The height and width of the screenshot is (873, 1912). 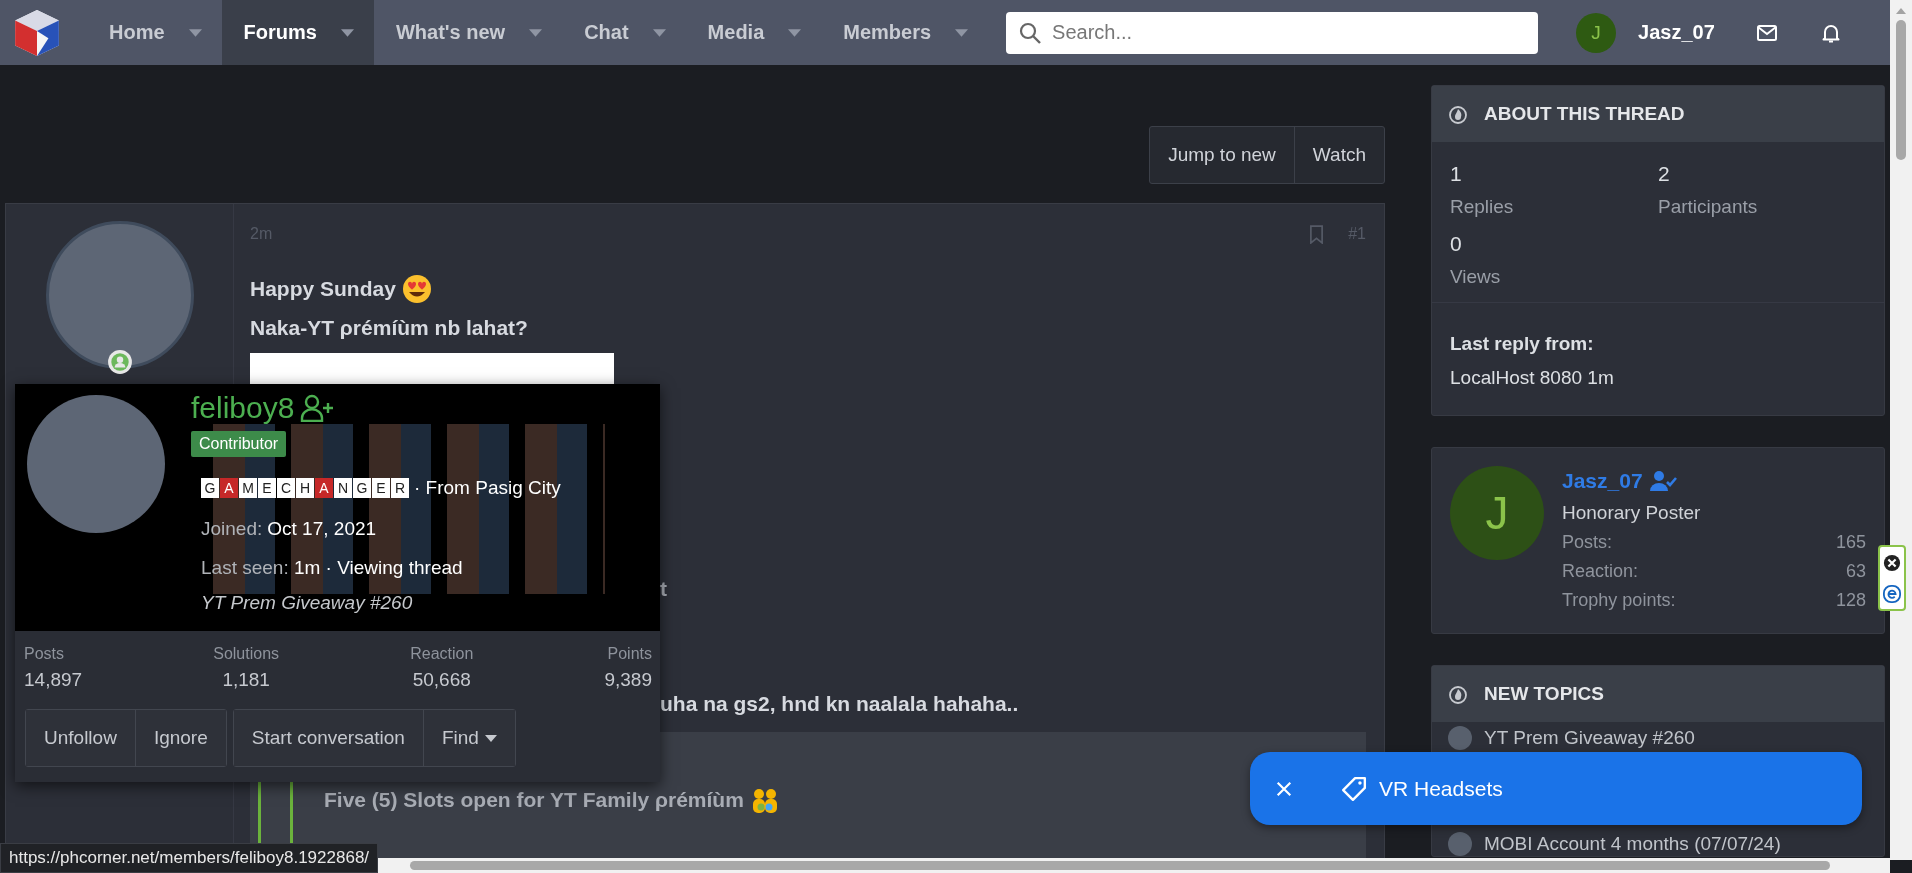 What do you see at coordinates (1676, 32) in the screenshot?
I see `username-link: Jasz_07` at bounding box center [1676, 32].